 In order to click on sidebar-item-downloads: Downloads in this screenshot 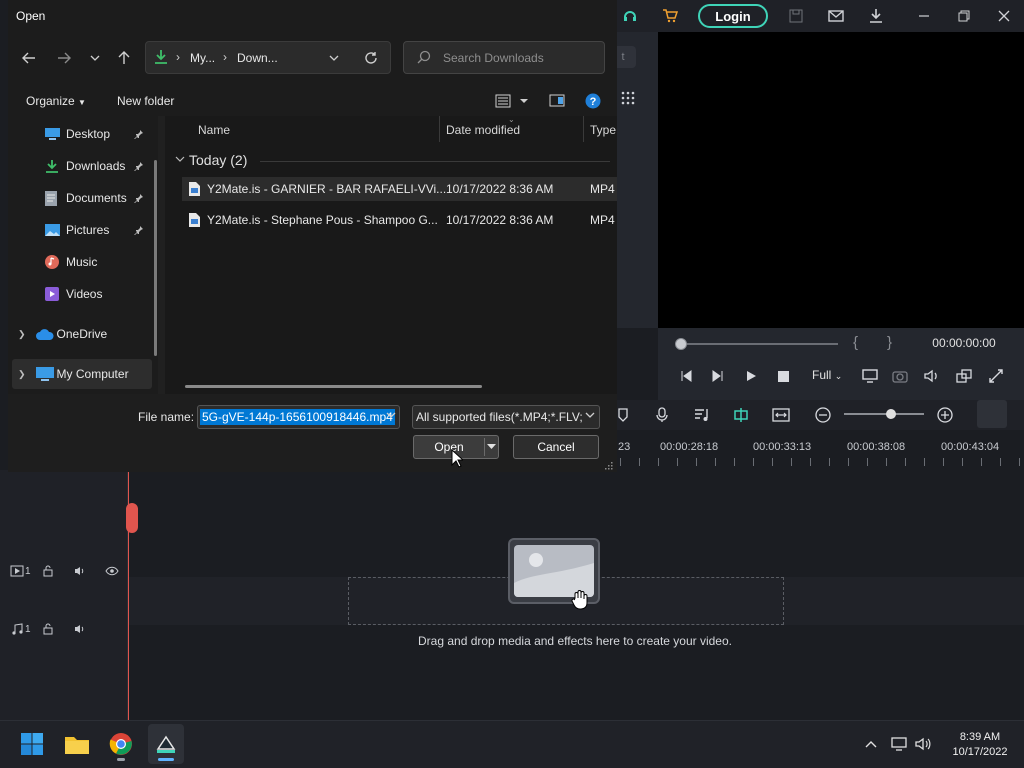, I will do `click(82, 166)`.